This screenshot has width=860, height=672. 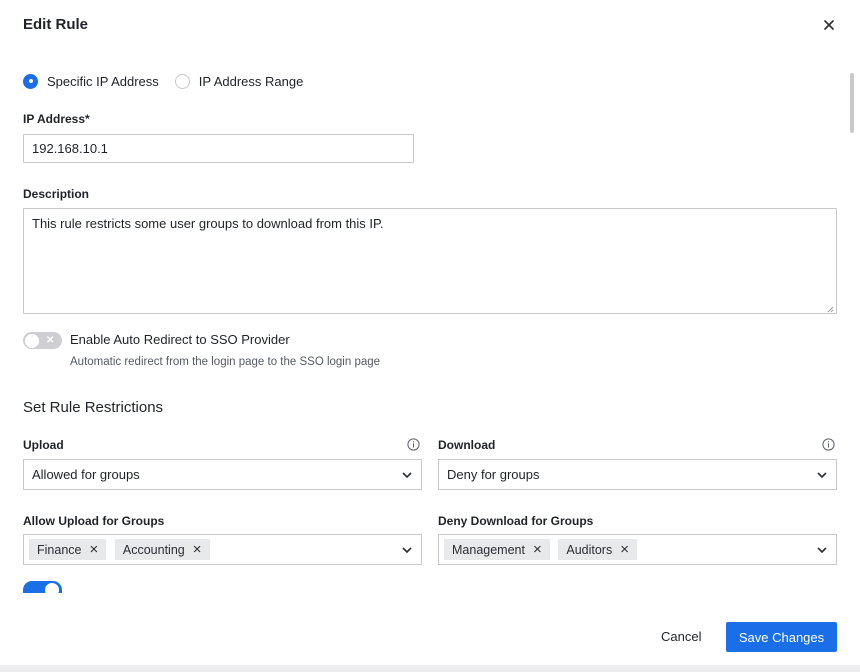 What do you see at coordinates (86, 474) in the screenshot?
I see `upload-select-value: Allowed for groups` at bounding box center [86, 474].